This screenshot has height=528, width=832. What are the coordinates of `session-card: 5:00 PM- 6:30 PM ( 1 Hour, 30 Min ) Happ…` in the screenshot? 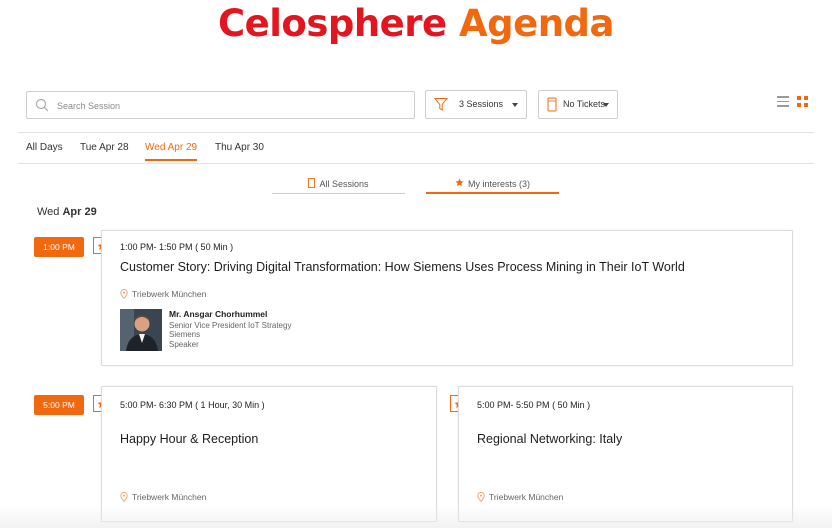 It's located at (269, 454).